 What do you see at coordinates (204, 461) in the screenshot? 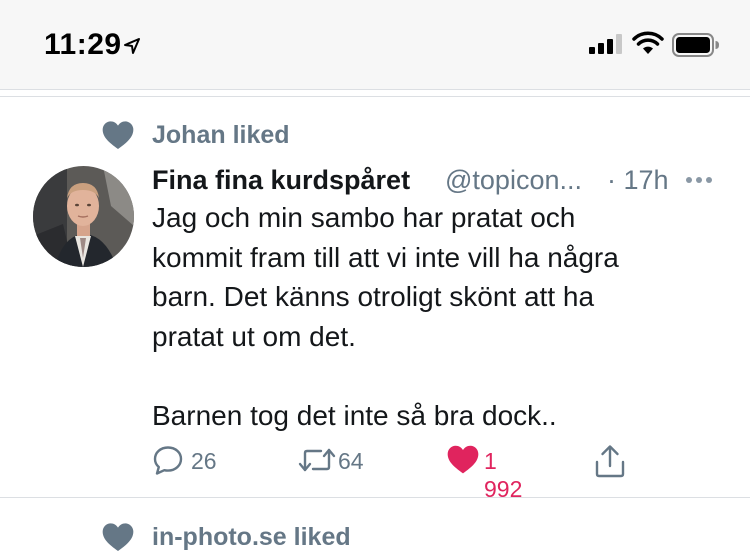
I see `reply-count: 26` at bounding box center [204, 461].